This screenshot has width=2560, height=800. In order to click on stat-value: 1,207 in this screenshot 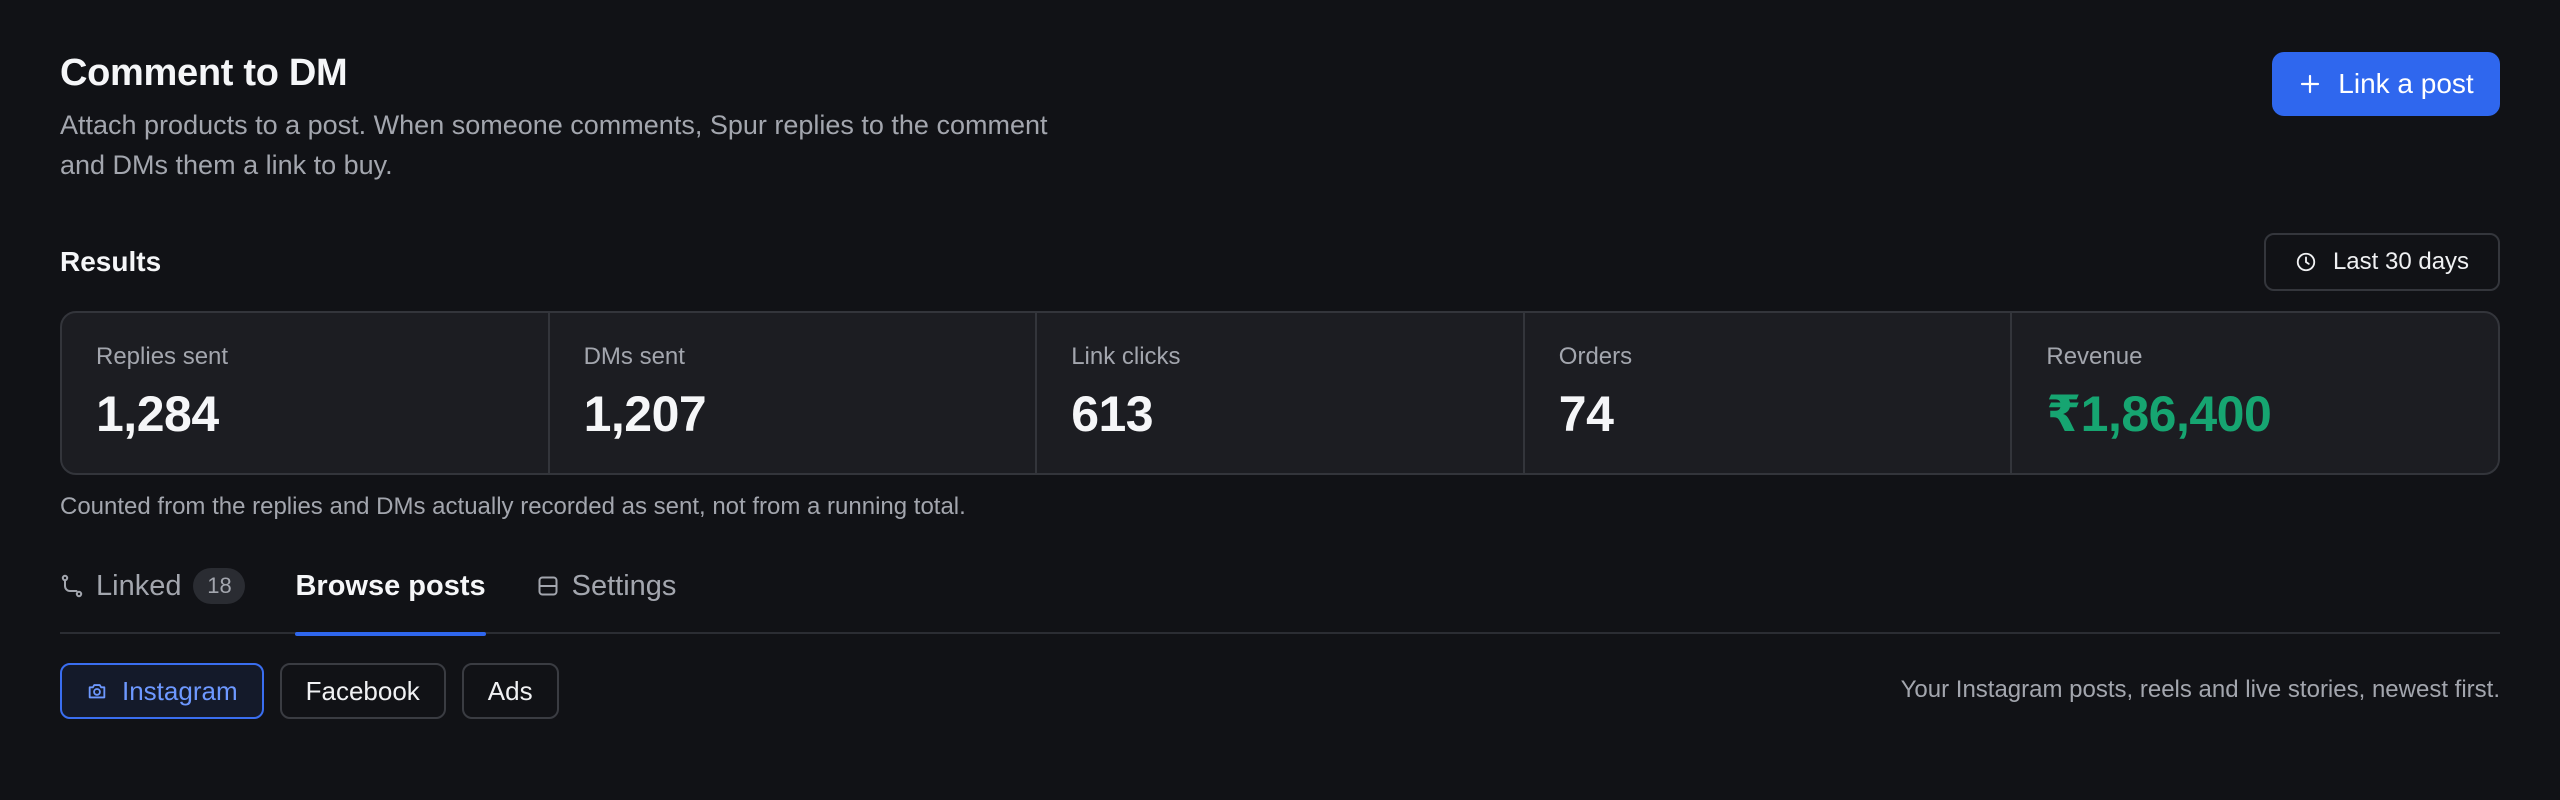, I will do `click(645, 414)`.